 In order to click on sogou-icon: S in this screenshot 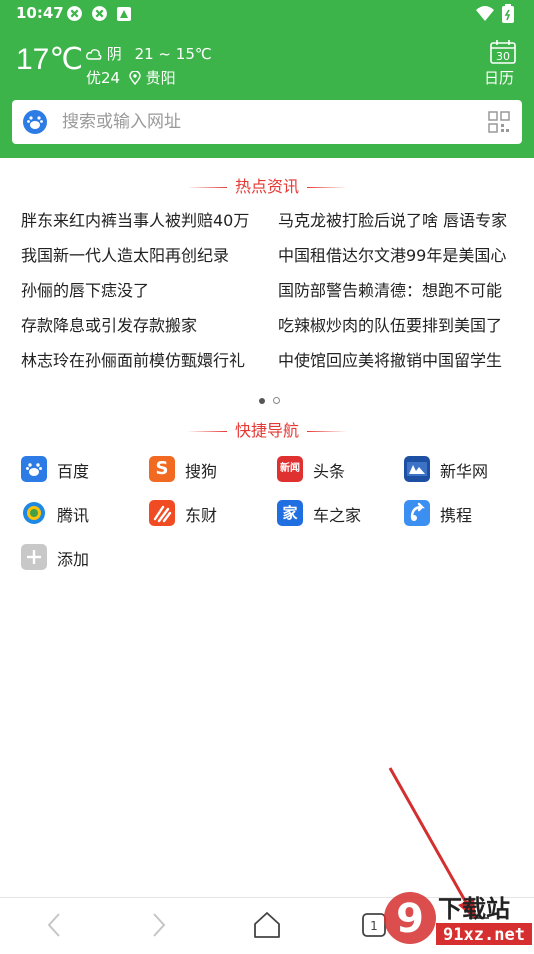, I will do `click(162, 469)`.